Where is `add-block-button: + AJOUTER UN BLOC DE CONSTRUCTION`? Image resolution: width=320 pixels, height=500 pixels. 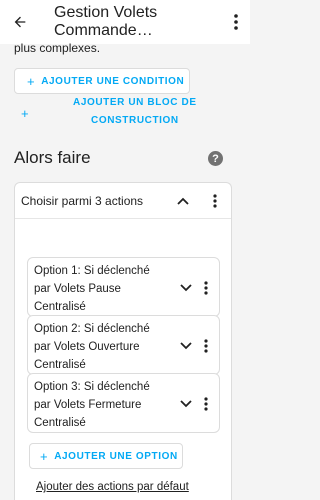 add-block-button: + AJOUTER UN BLOC DE CONSTRUCTION is located at coordinates (119, 113).